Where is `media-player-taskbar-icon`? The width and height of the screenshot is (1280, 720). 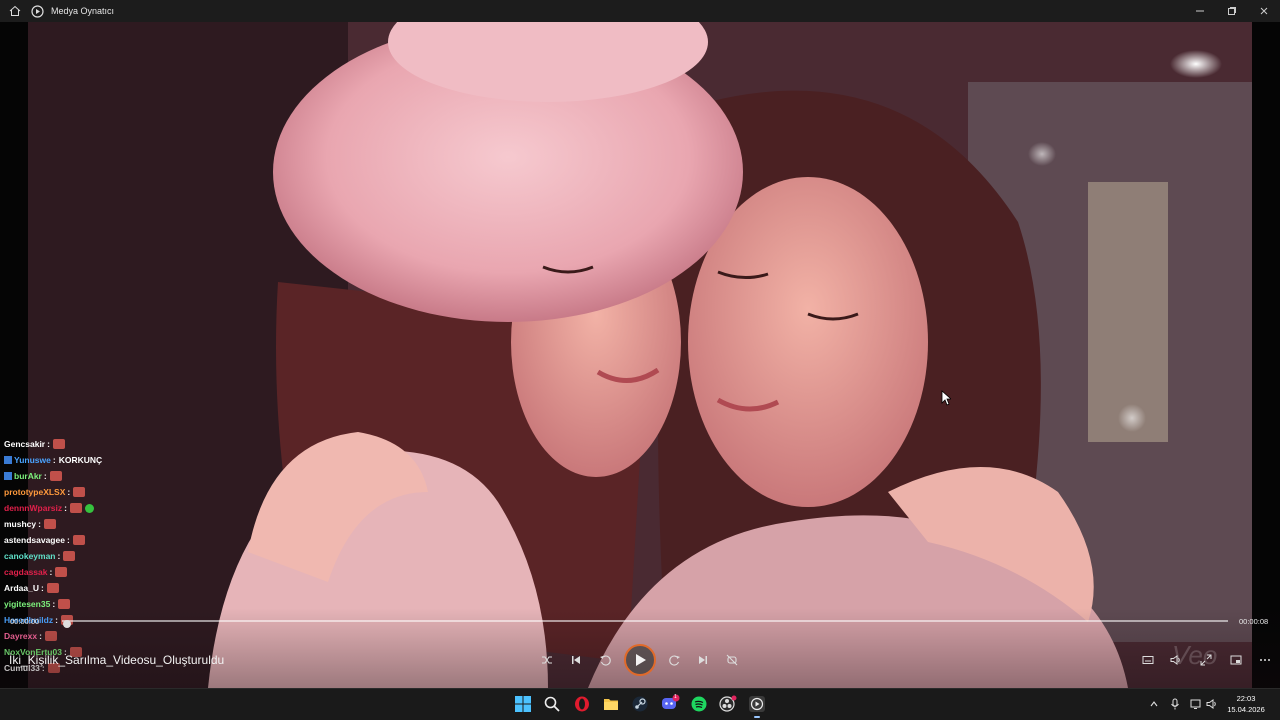
media-player-taskbar-icon is located at coordinates (757, 704).